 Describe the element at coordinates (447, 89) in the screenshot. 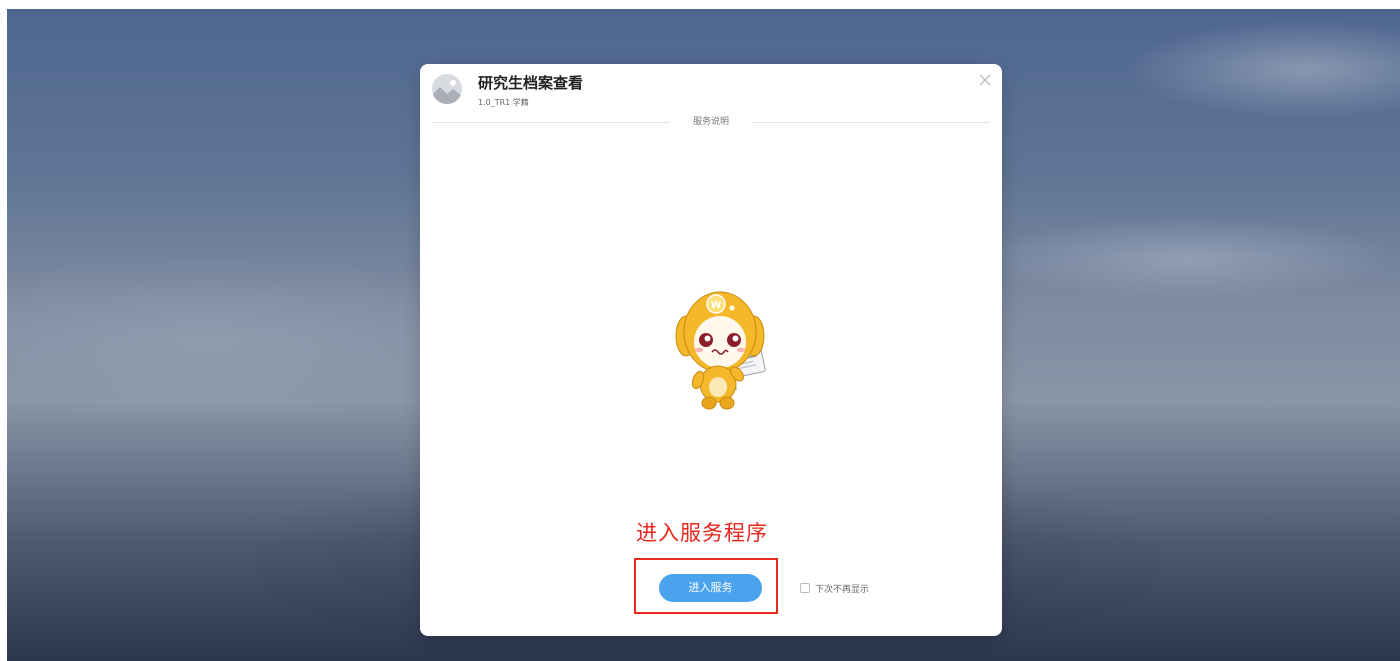

I see `app-logo-icon` at that location.